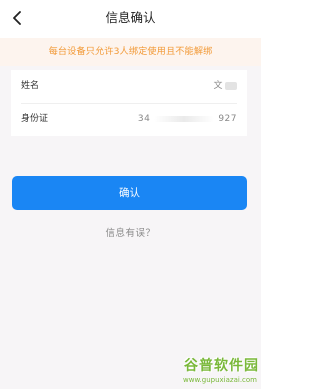 This screenshot has width=320, height=389. I want to click on id-mask, so click(184, 118).